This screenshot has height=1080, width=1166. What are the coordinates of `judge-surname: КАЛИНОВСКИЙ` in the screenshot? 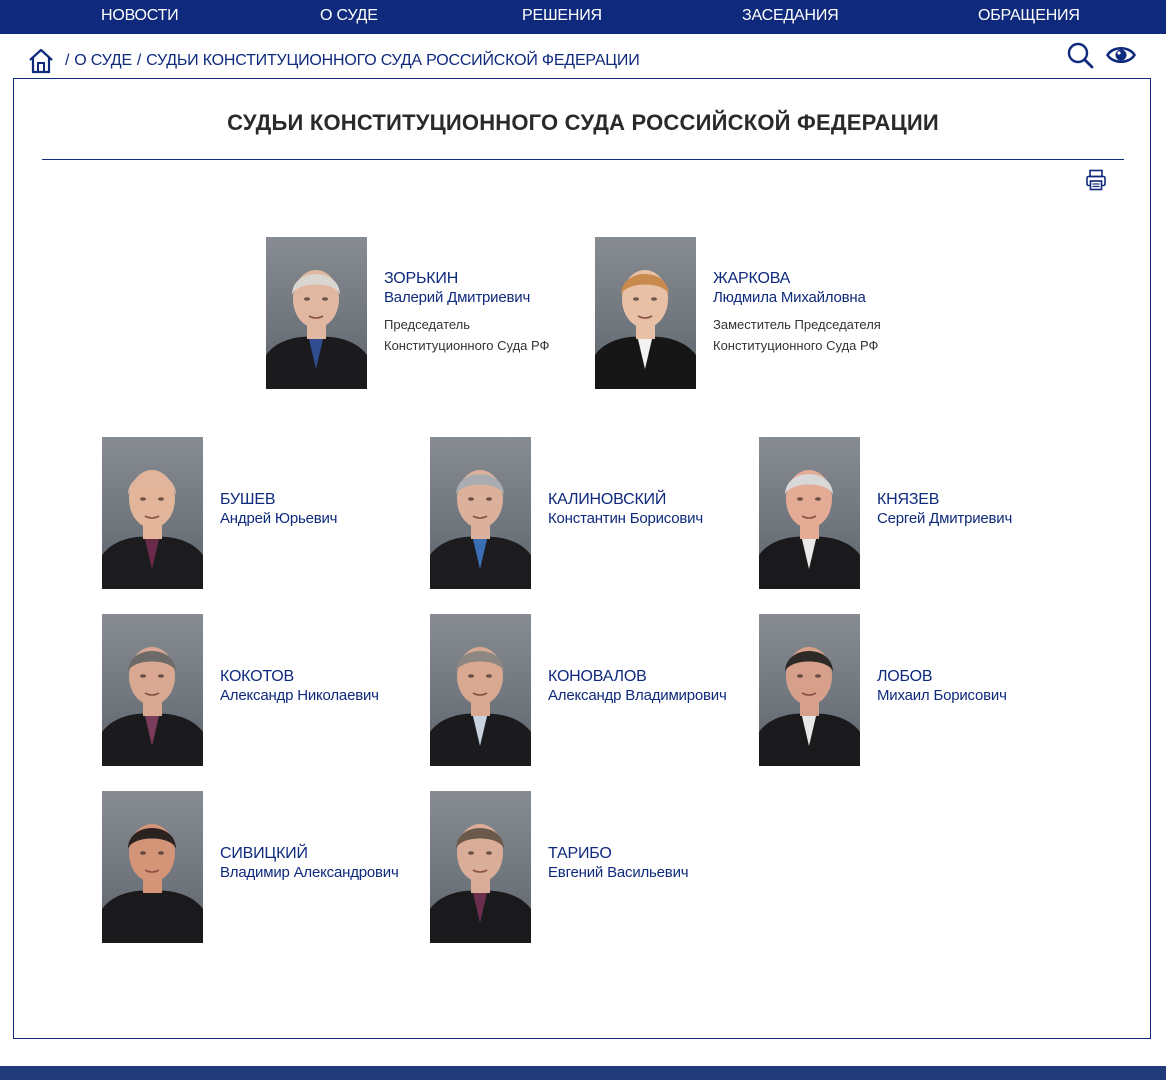 It's located at (625, 499).